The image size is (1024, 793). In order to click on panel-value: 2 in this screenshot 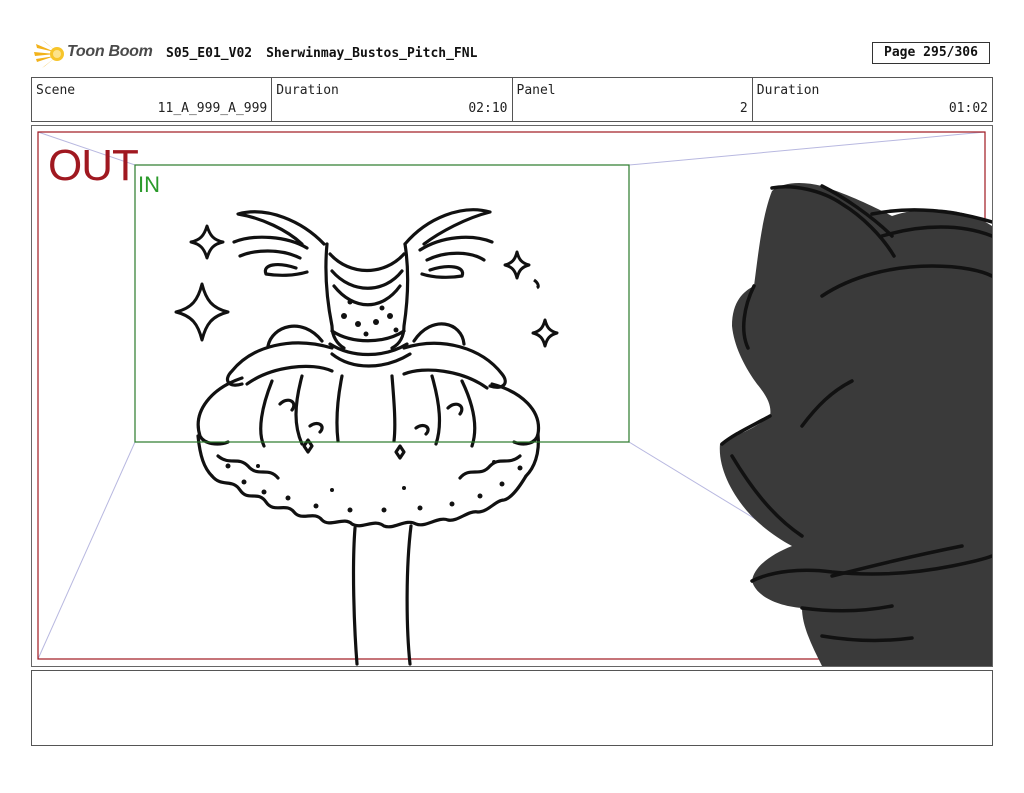, I will do `click(743, 108)`.